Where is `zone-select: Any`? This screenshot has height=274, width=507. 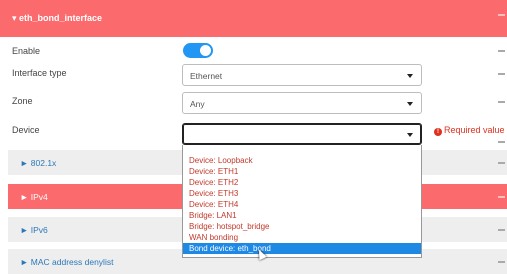 zone-select: Any is located at coordinates (302, 103).